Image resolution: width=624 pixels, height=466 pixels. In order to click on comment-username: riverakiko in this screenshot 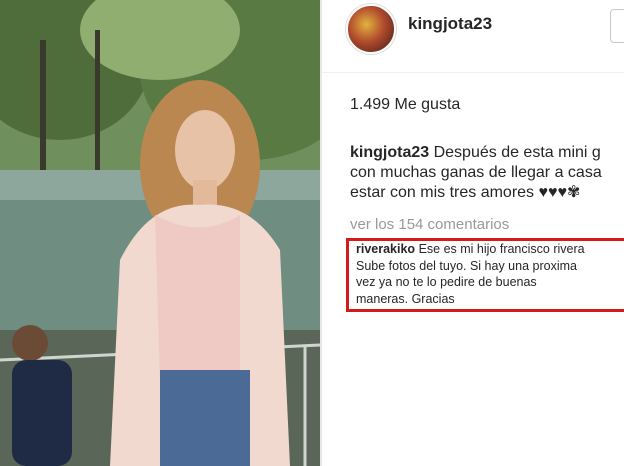, I will do `click(385, 249)`.